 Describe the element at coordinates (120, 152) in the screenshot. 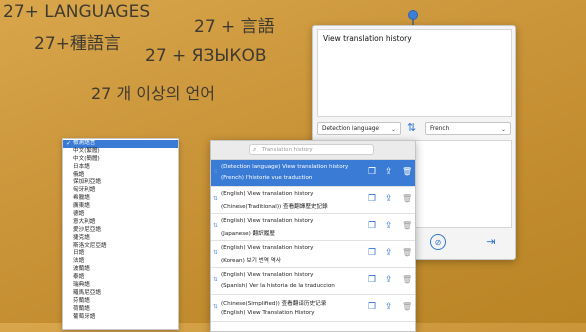

I see `language-option: 中文(繁體)` at that location.